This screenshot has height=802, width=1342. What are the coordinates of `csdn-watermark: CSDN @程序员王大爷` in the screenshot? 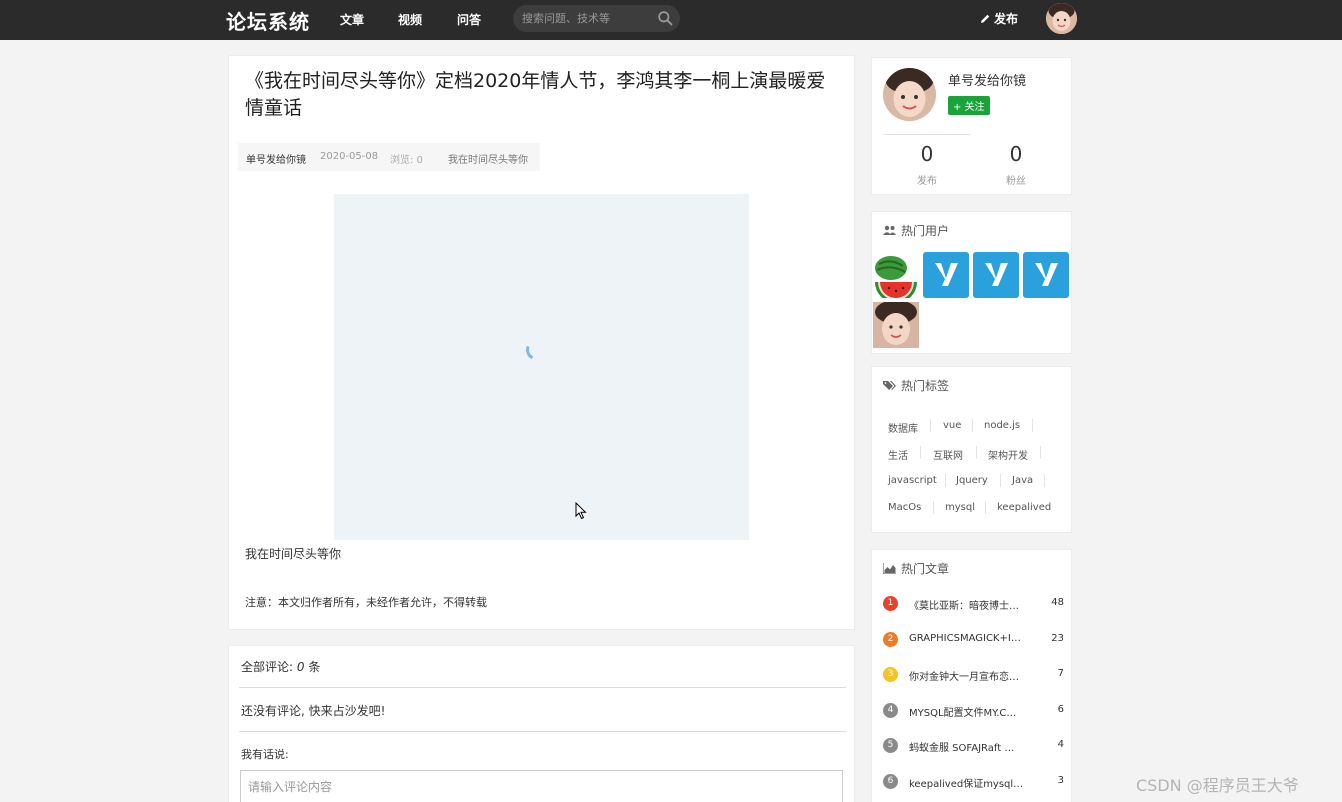 It's located at (1217, 785).